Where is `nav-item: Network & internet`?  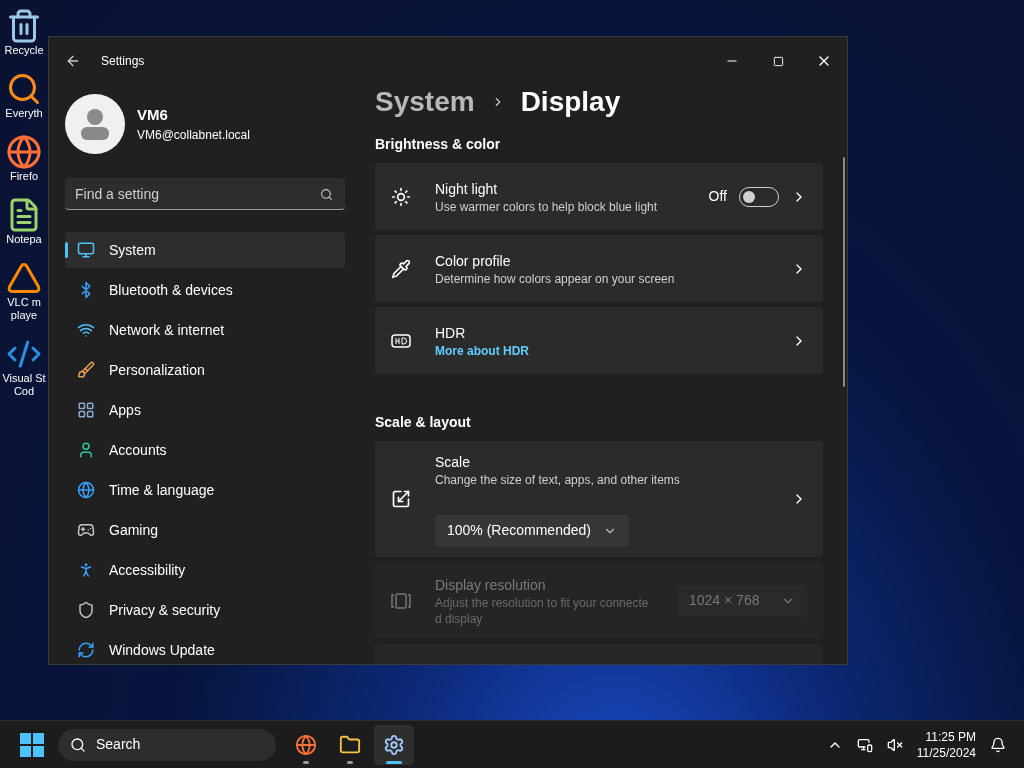
nav-item: Network & internet is located at coordinates (205, 330).